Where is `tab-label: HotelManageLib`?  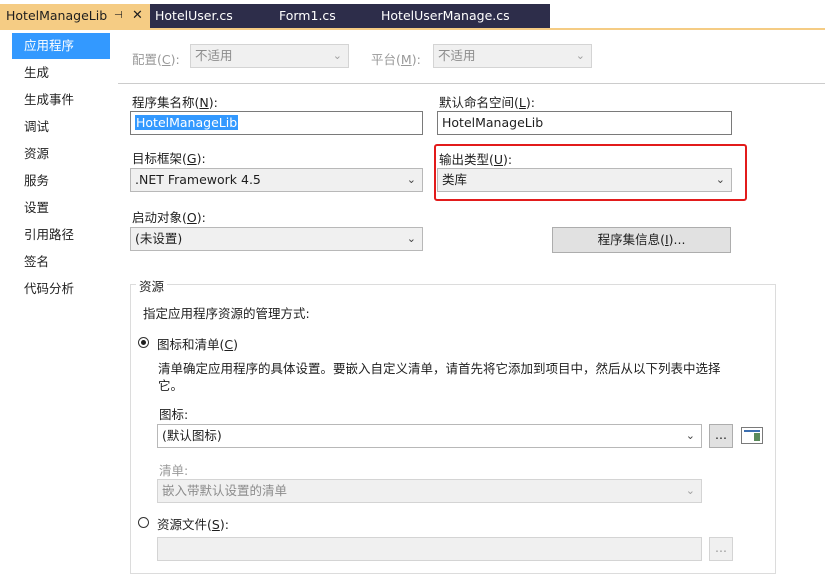
tab-label: HotelManageLib is located at coordinates (57, 15).